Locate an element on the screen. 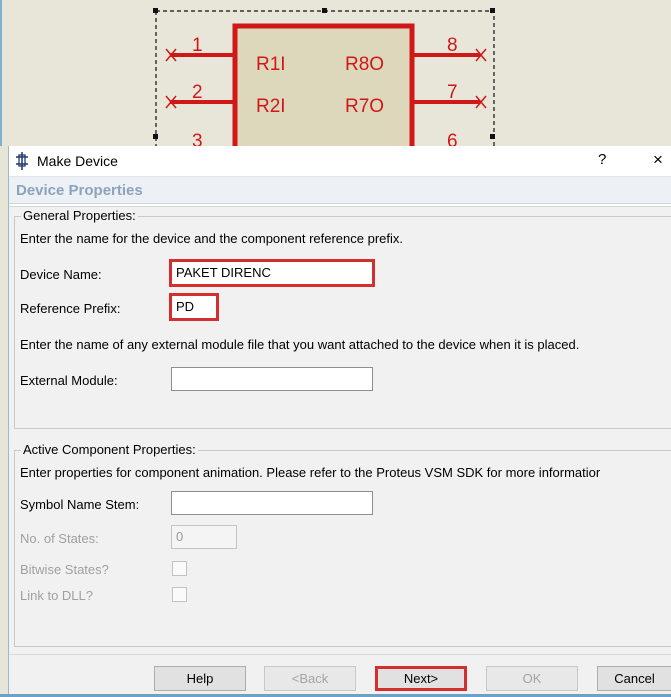  link-to-dll-label: Link to DLL? is located at coordinates (56, 595).